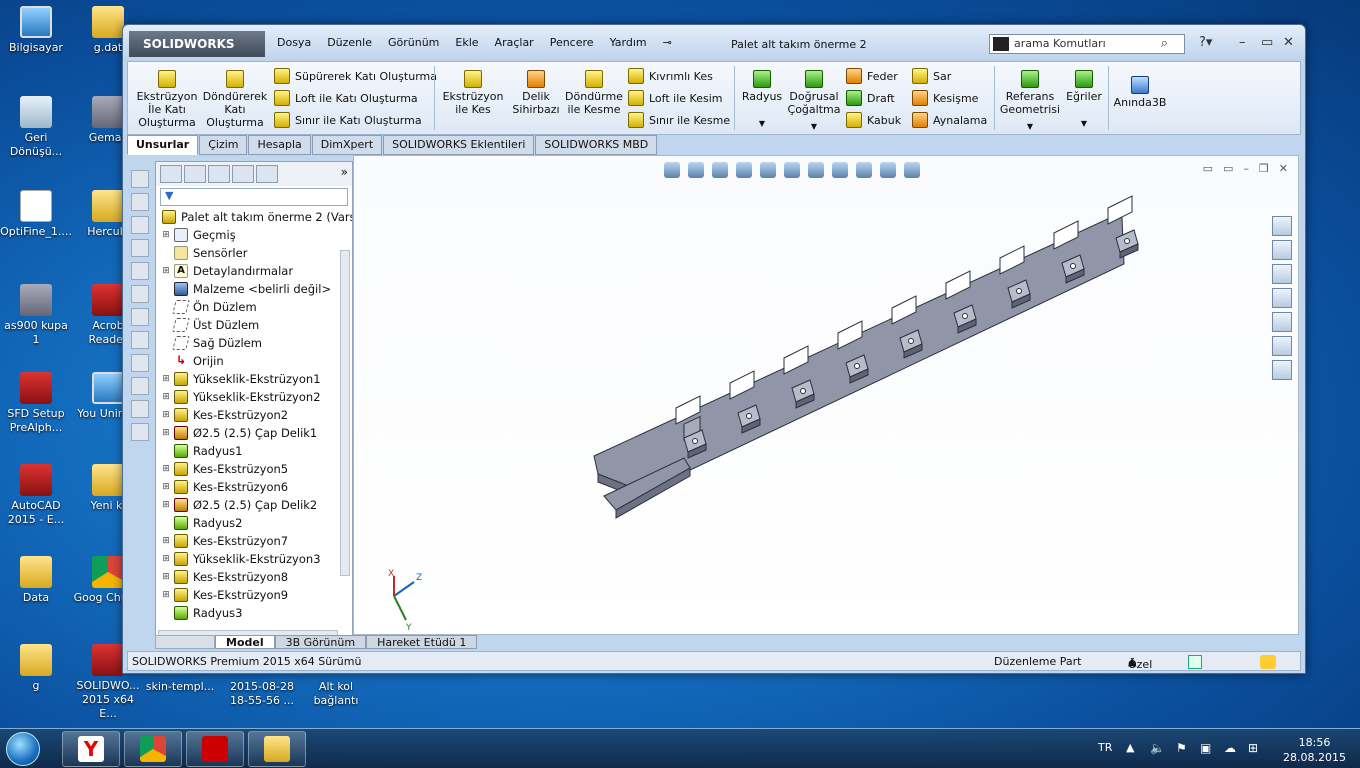 The width and height of the screenshot is (1360, 768). Describe the element at coordinates (294, 42) in the screenshot. I see `menu-dosya: Dosya` at that location.